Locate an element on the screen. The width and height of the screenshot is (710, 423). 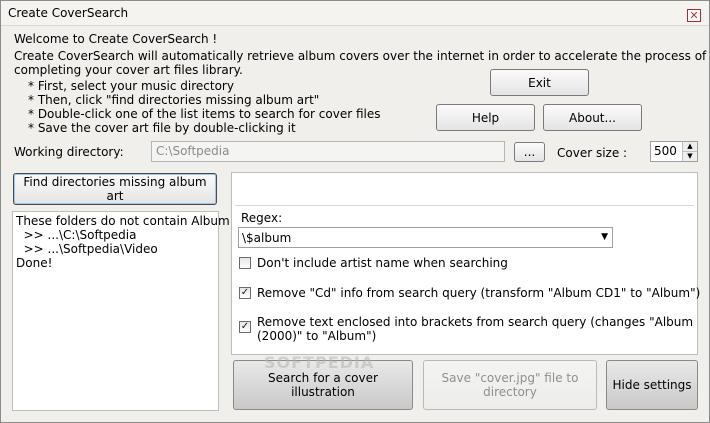
find-directories-button: Find directories missing album art is located at coordinates (115, 189).